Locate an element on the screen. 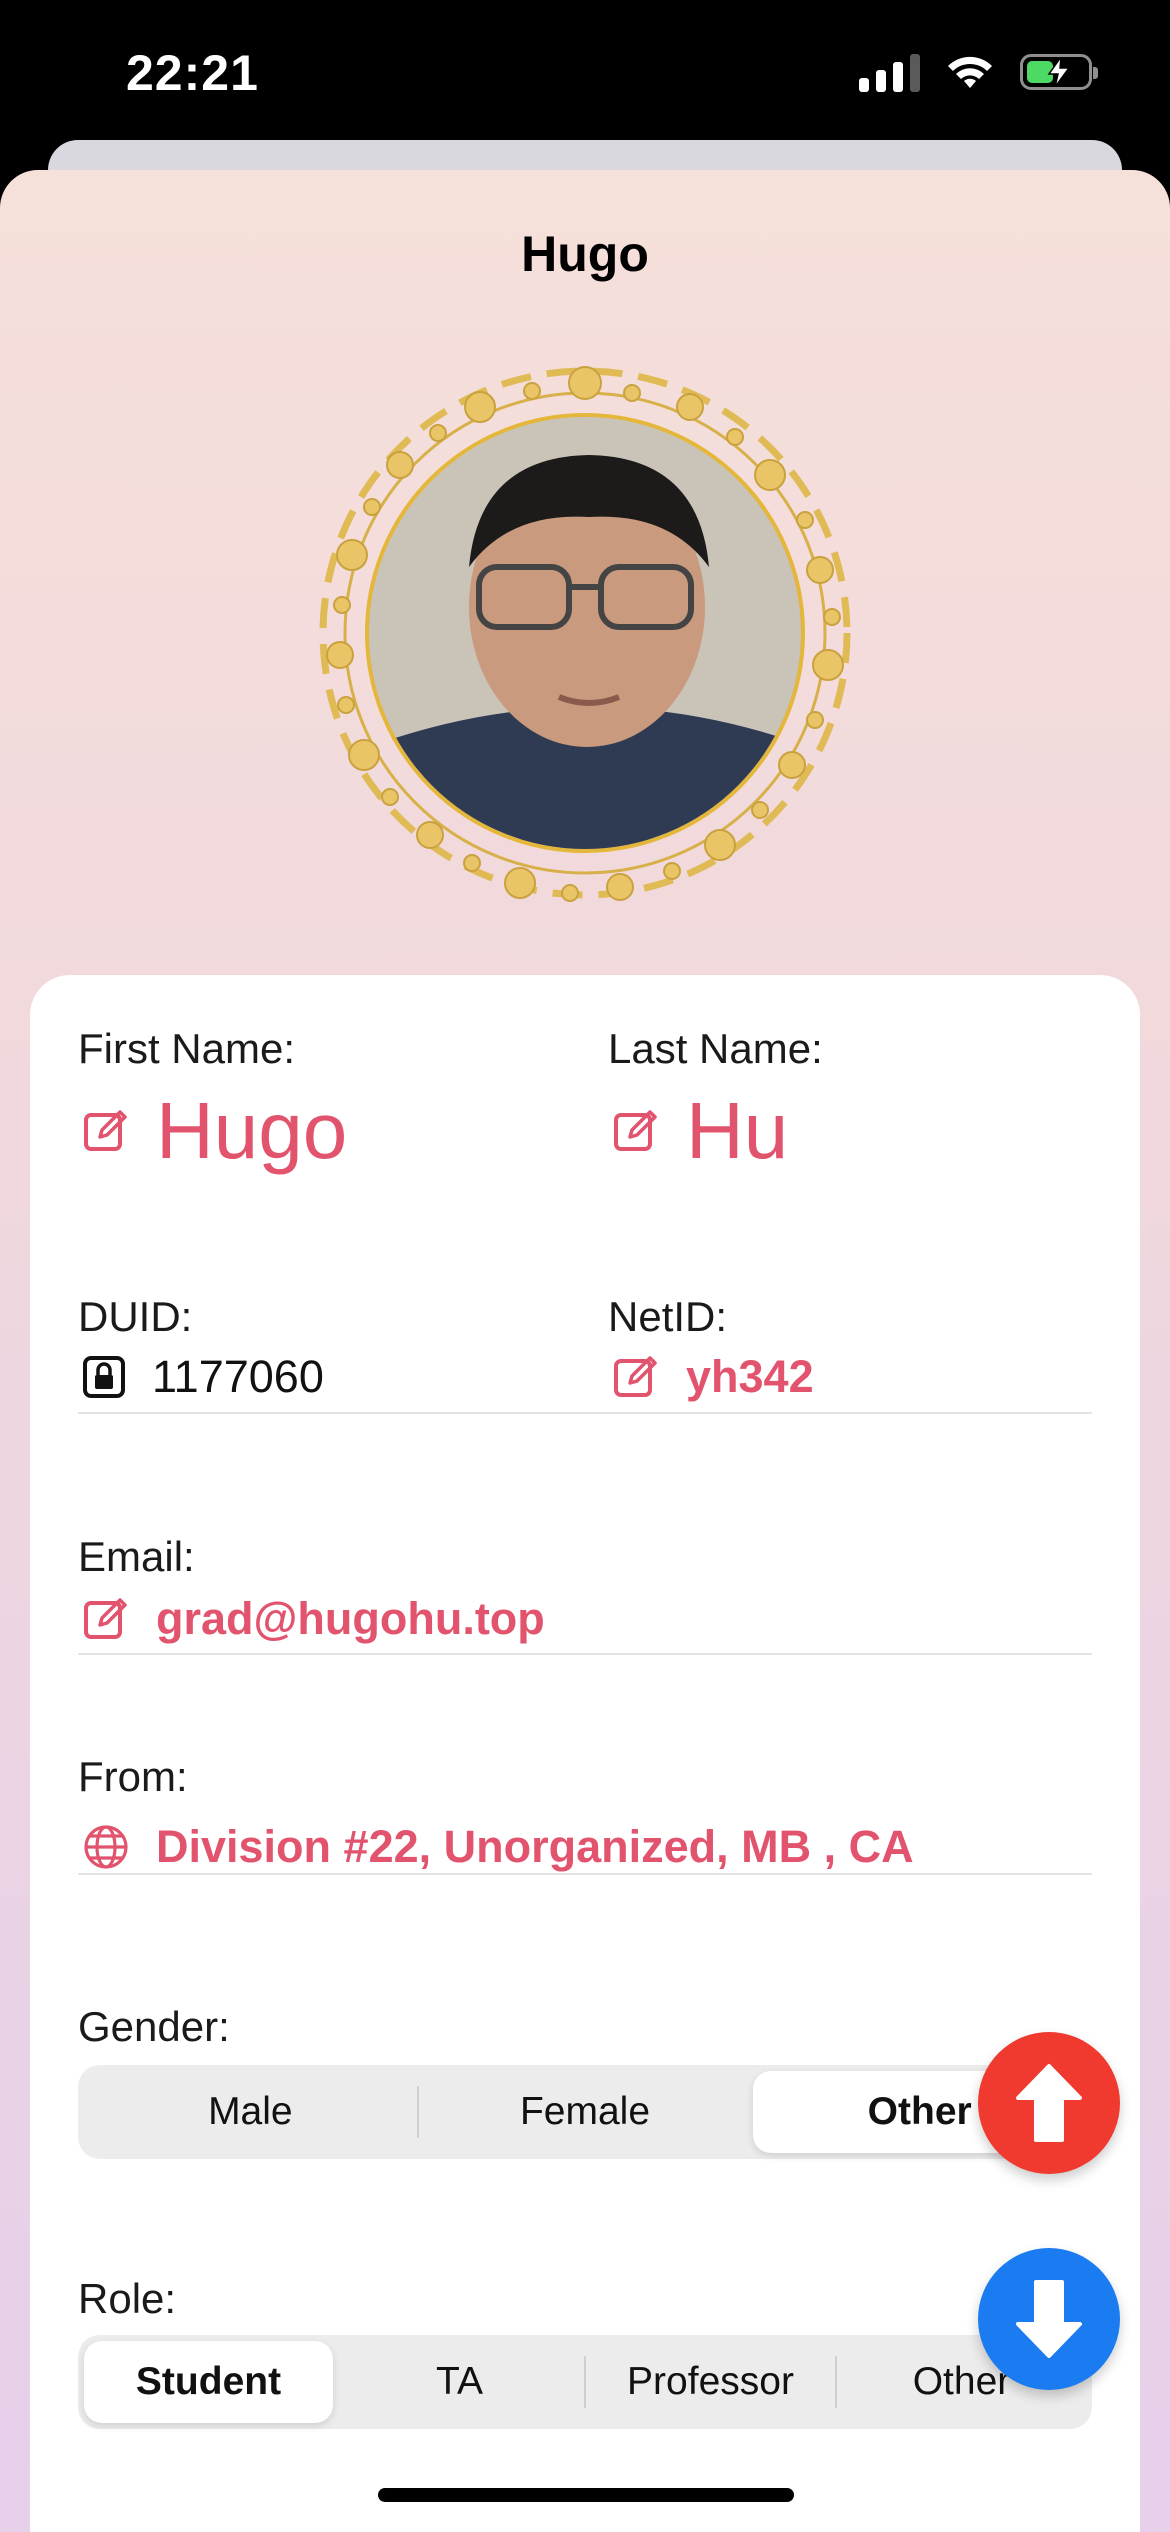 This screenshot has width=1170, height=2532. arrow-up-icon is located at coordinates (1049, 2103).